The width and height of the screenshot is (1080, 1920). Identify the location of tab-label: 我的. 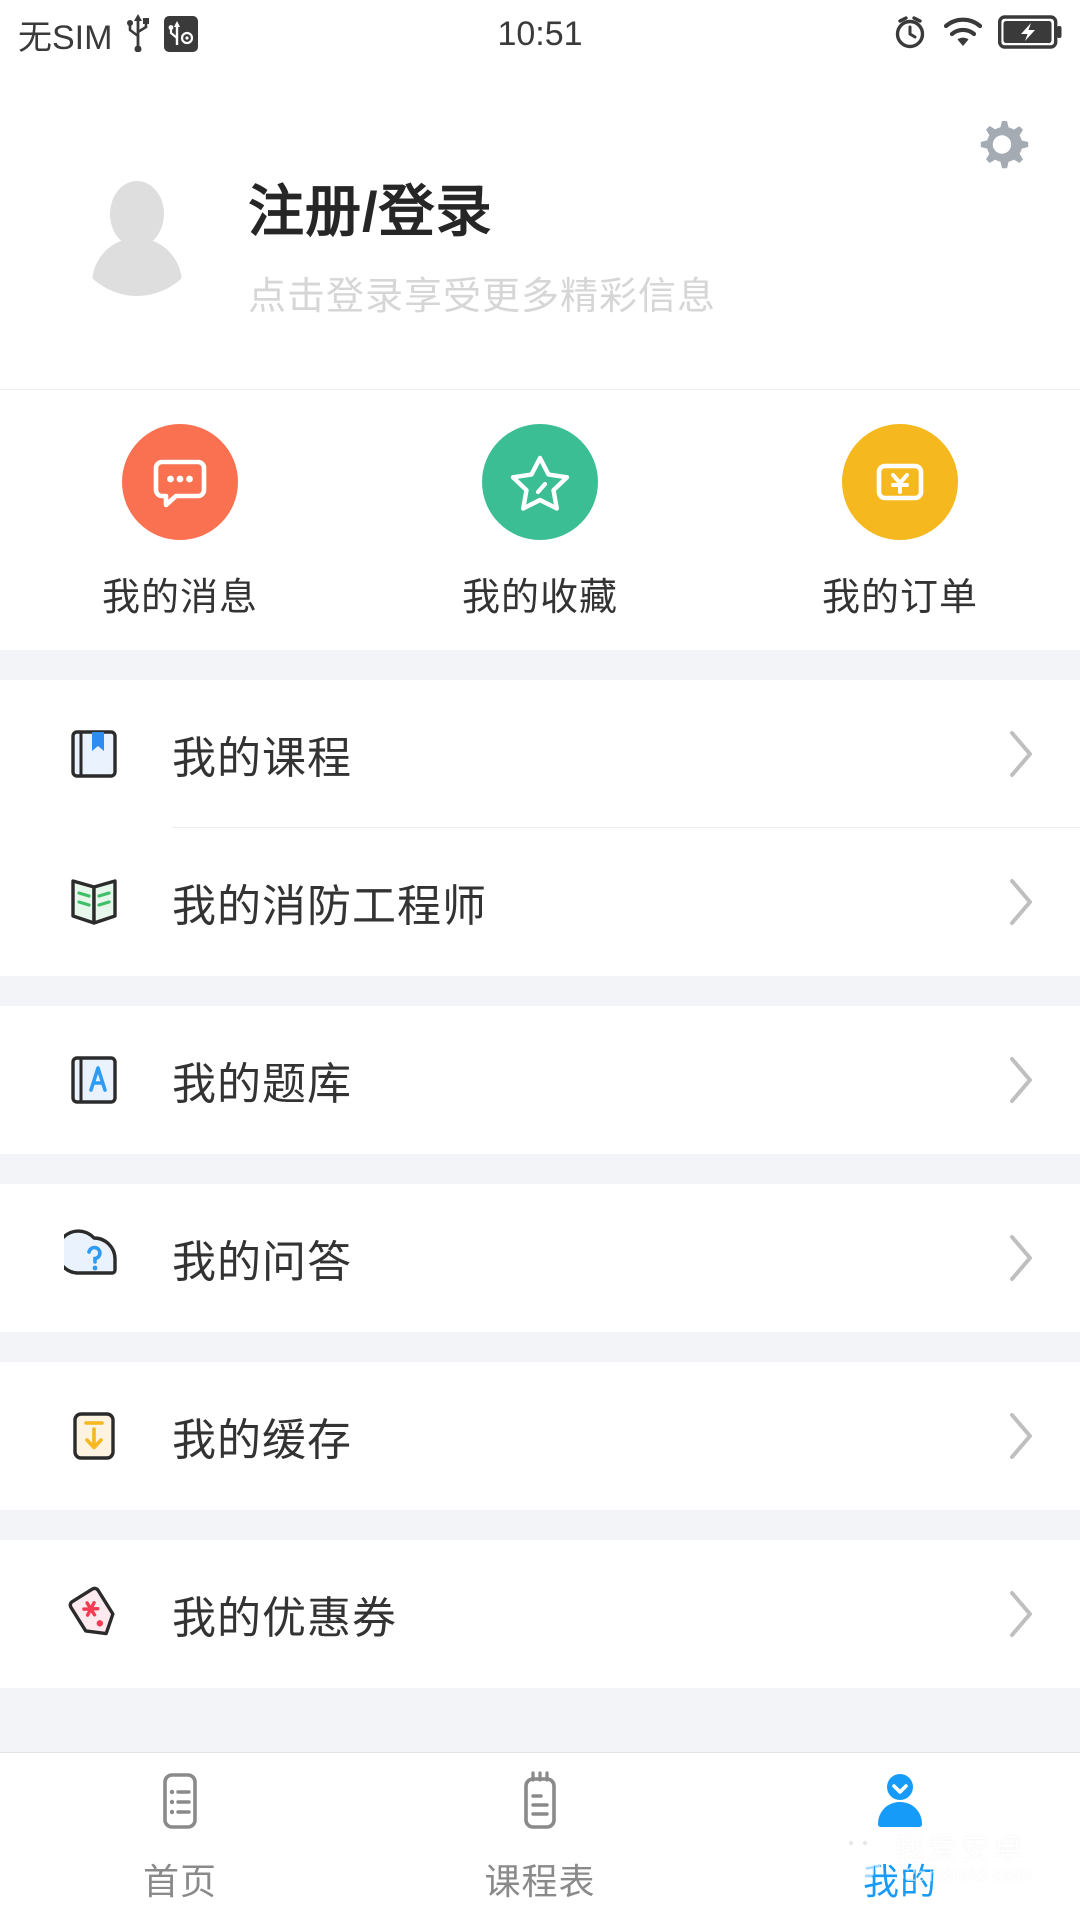
(899, 1881).